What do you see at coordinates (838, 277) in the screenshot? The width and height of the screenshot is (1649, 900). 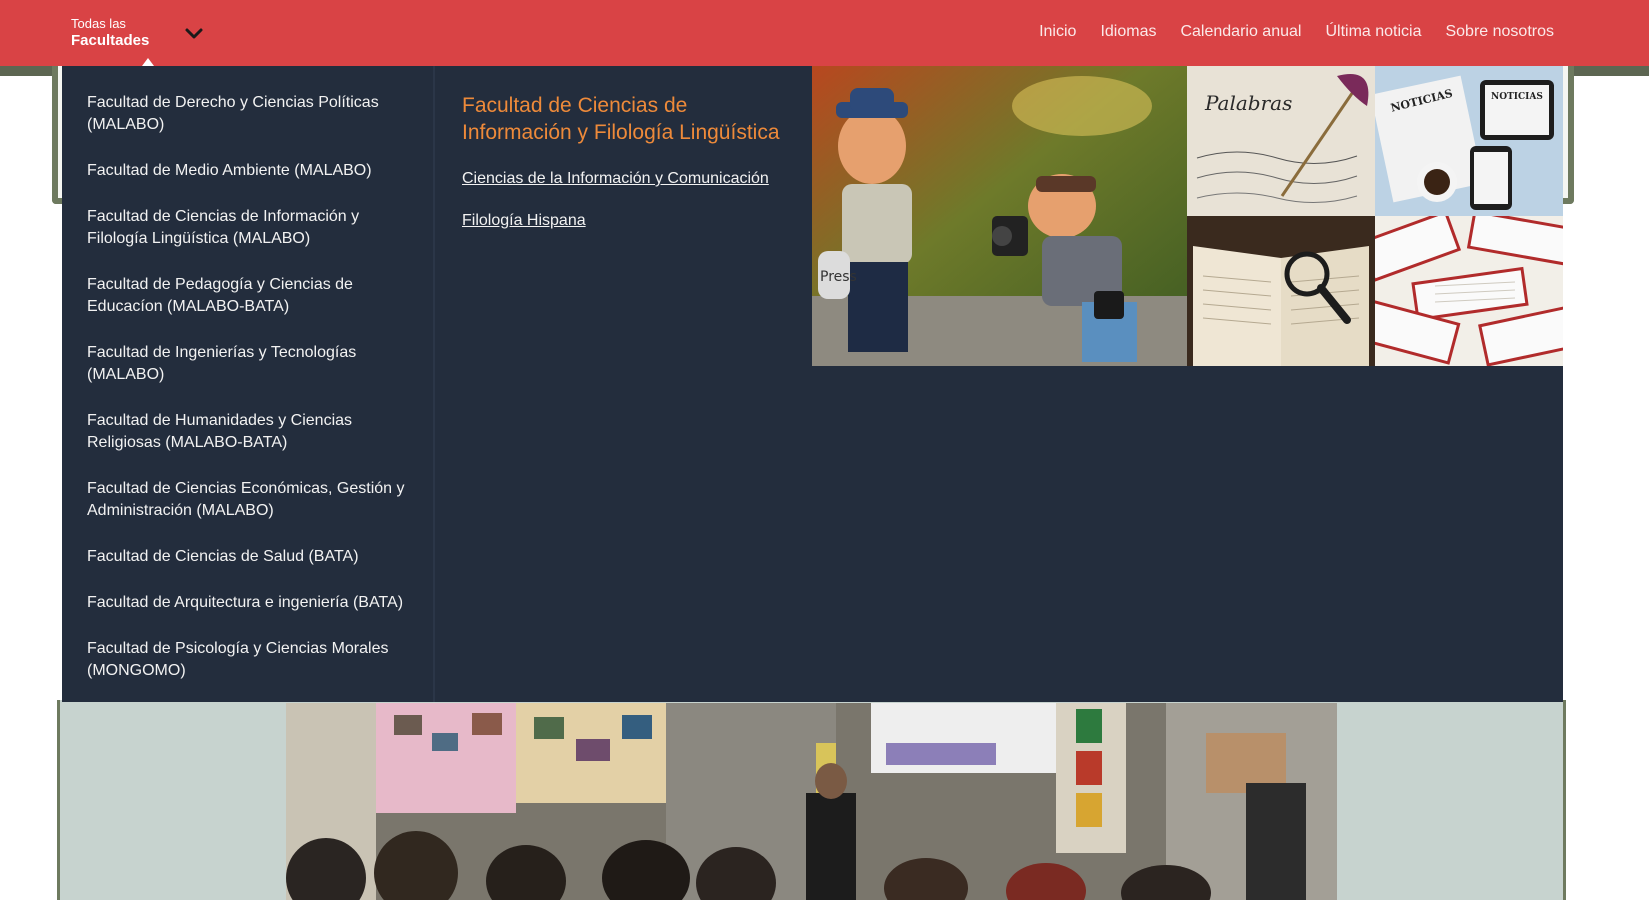 I see `press-text: Press` at bounding box center [838, 277].